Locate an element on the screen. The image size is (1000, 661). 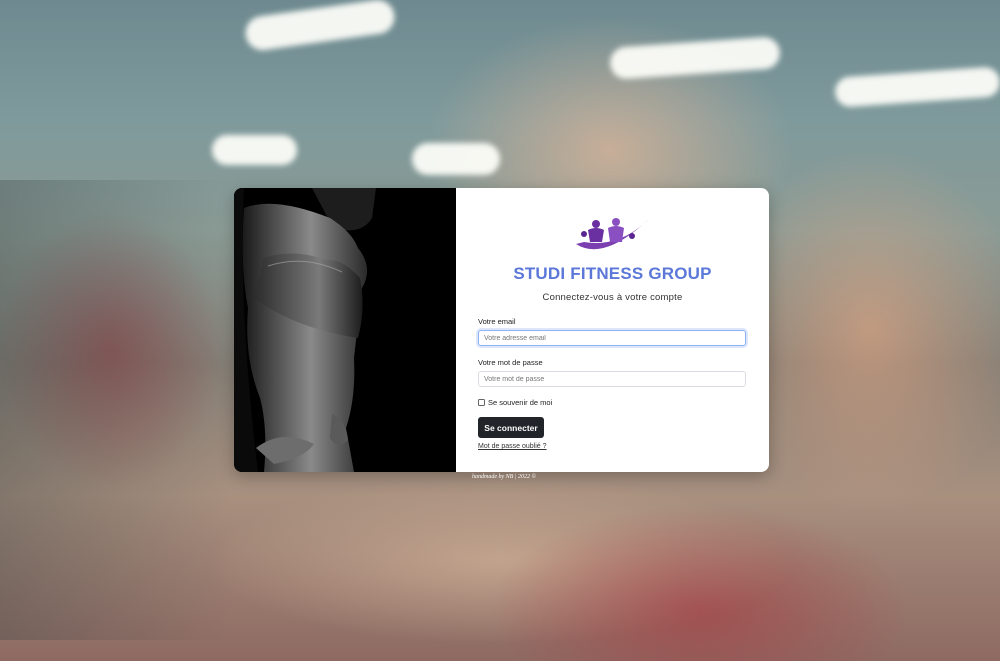
login-button: Se connecter is located at coordinates (511, 427).